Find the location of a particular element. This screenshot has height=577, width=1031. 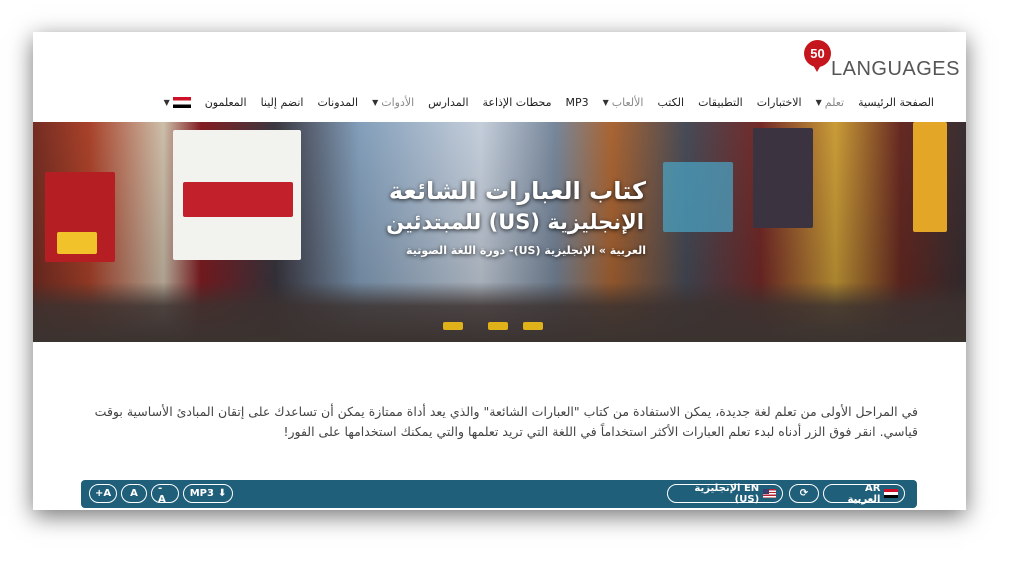

source-language-button: AR العربية is located at coordinates (864, 494).